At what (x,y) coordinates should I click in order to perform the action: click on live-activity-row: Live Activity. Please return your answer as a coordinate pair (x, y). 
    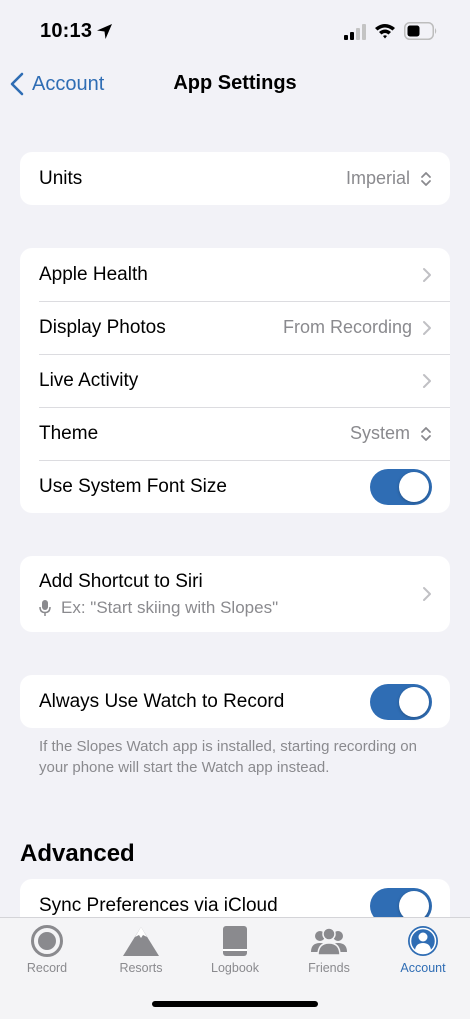
    Looking at the image, I should click on (235, 380).